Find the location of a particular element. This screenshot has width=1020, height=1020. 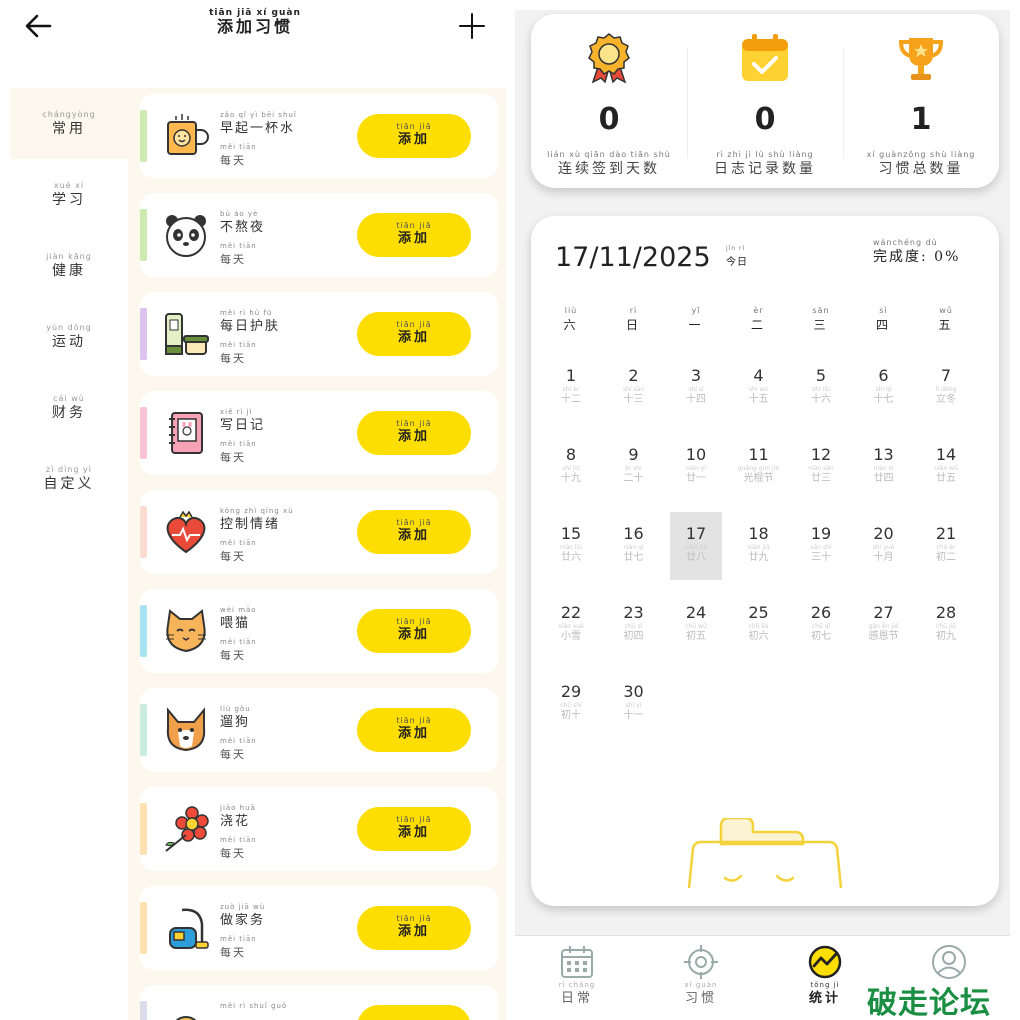

calendar-day: 20 shí yuè 十月 is located at coordinates (884, 546).